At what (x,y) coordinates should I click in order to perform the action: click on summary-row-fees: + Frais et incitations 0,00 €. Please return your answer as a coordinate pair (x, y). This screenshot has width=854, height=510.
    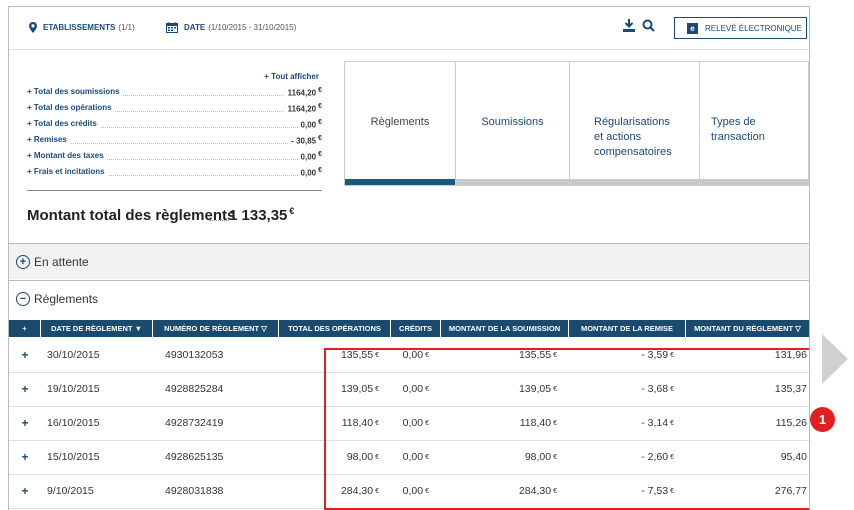
    Looking at the image, I should click on (174, 172).